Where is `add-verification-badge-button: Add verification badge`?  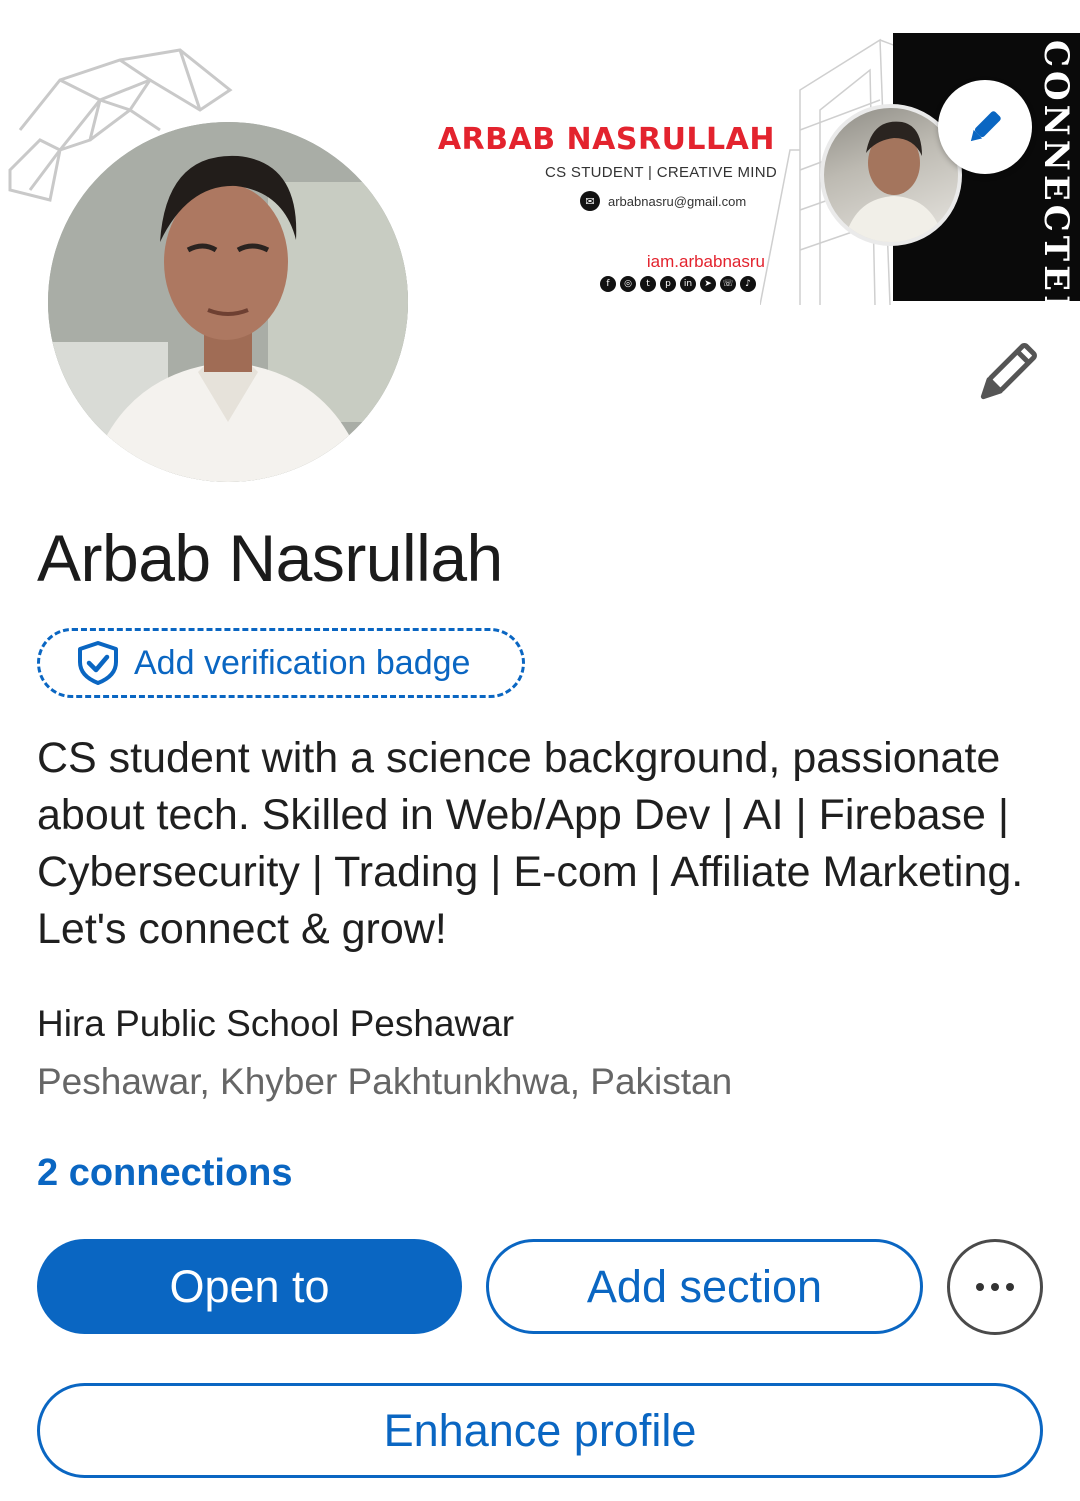
add-verification-badge-button: Add verification badge is located at coordinates (281, 663).